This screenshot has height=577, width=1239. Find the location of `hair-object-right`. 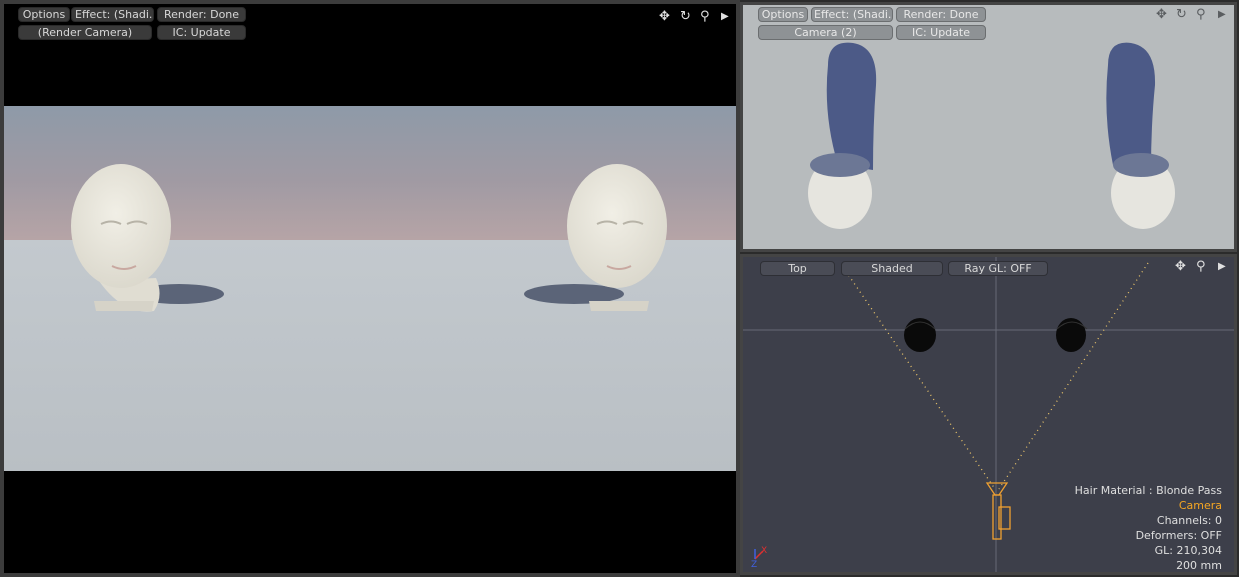

hair-object-right is located at coordinates (1072, 335).